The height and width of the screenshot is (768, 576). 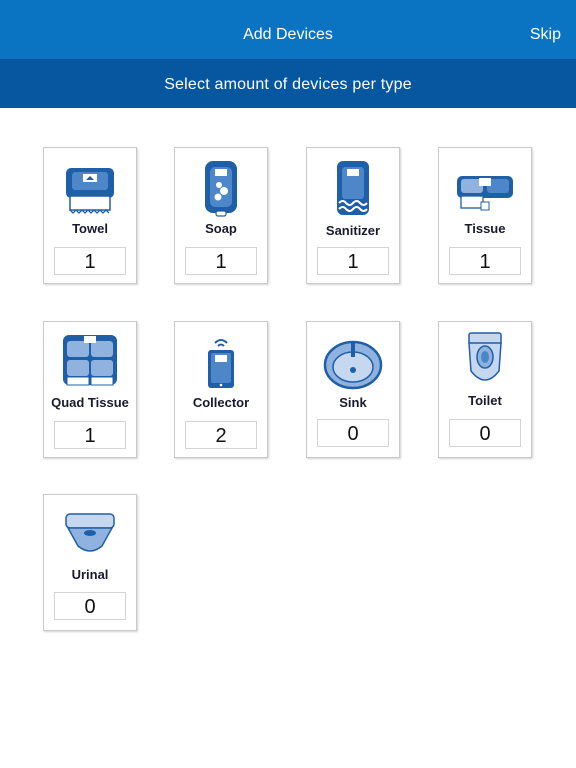 What do you see at coordinates (485, 215) in the screenshot?
I see `device-card-tissue: Tissue 1` at bounding box center [485, 215].